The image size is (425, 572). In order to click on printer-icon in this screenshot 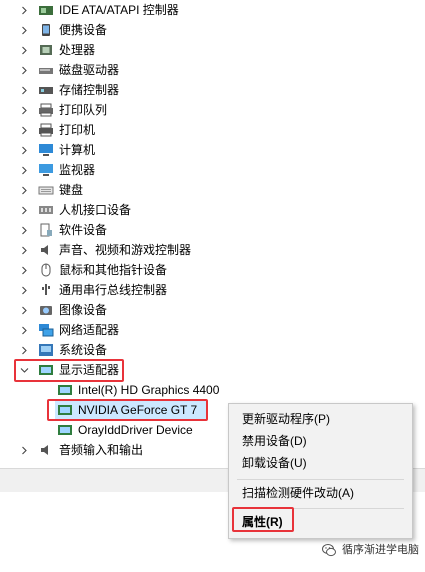, I will do `click(46, 130)`.